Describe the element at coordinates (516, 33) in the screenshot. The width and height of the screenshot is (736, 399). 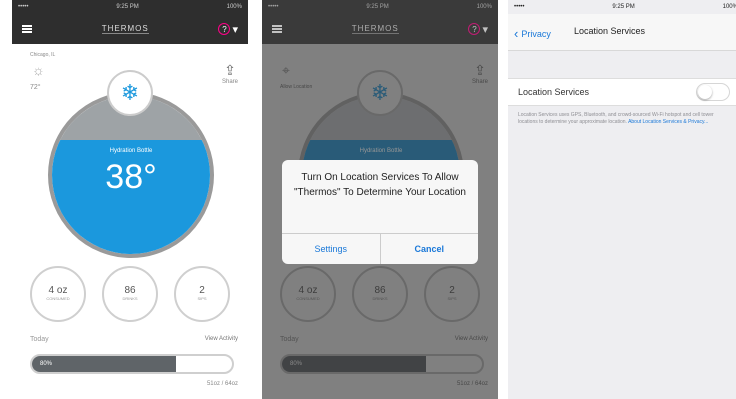
I see `chevron-left-icon: ‹` at that location.